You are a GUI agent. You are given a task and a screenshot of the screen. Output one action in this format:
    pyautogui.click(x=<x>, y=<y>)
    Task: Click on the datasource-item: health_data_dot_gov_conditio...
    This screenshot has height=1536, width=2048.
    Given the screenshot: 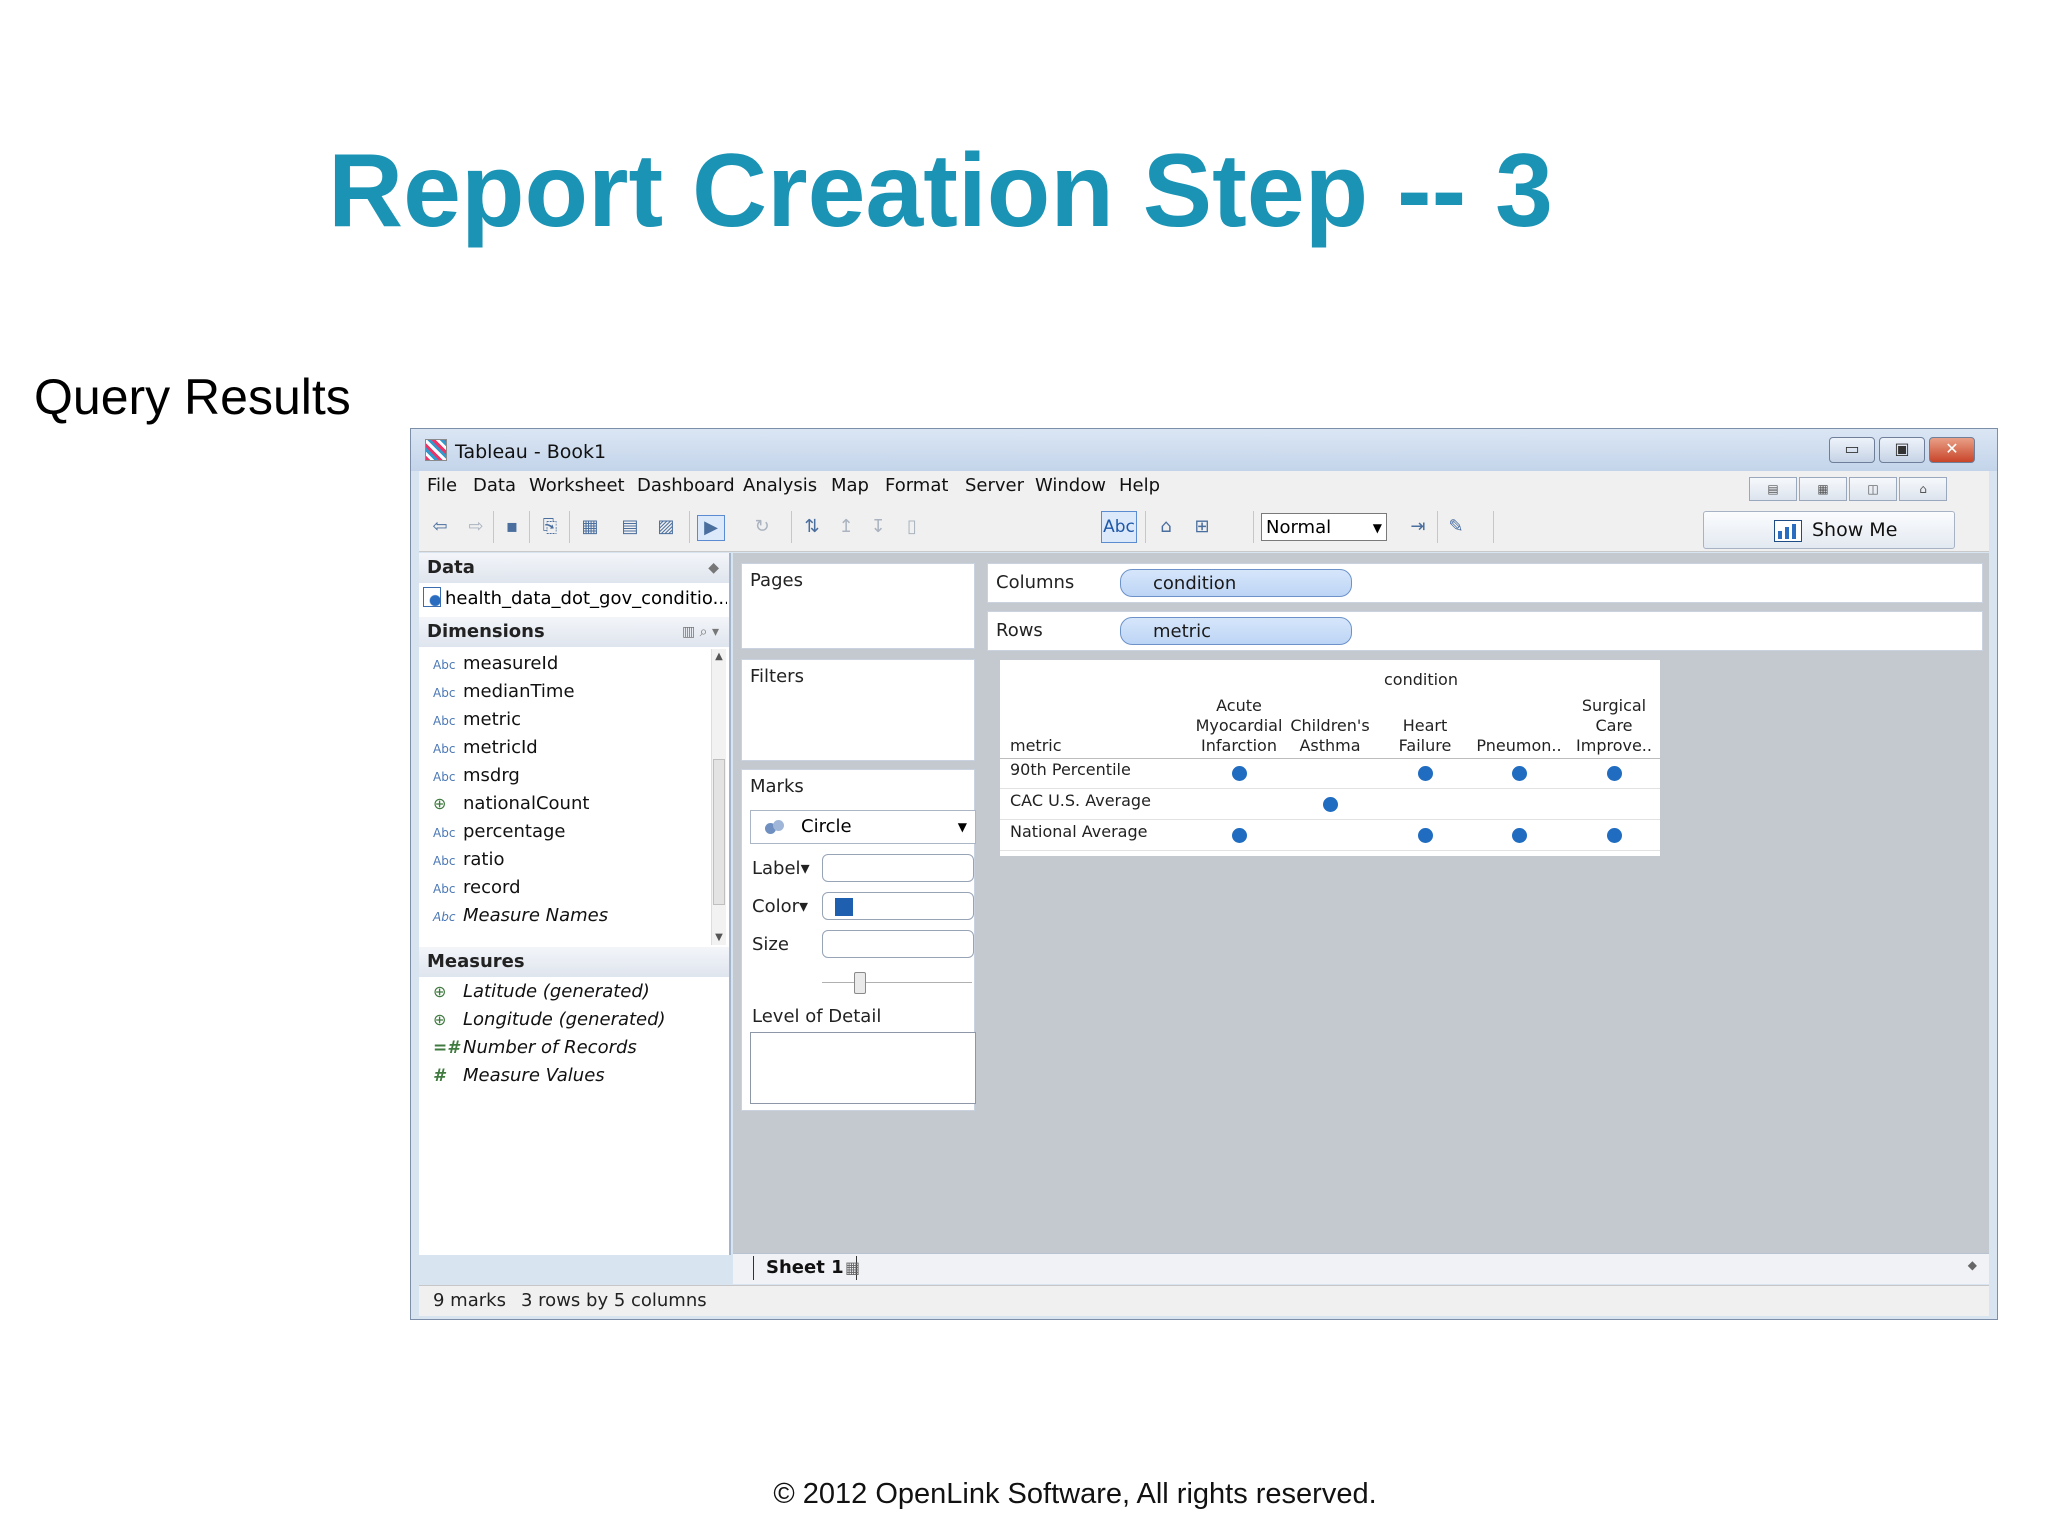 What is the action you would take?
    pyautogui.click(x=575, y=599)
    